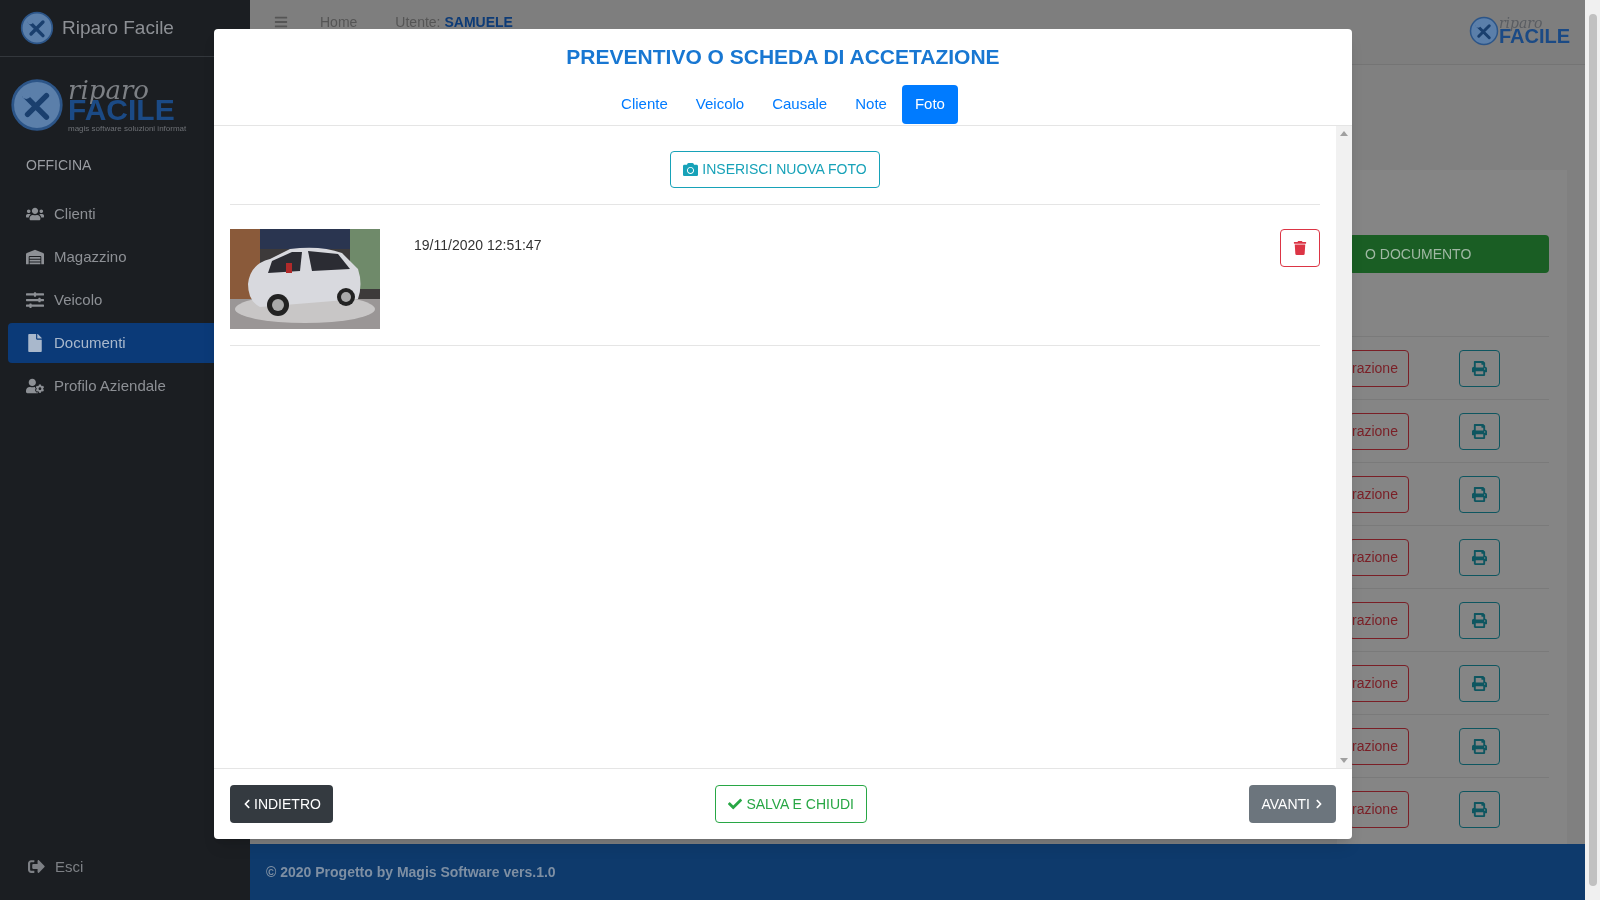 The height and width of the screenshot is (900, 1600). Describe the element at coordinates (775, 169) in the screenshot. I see `insert-photo-button: INSERISCI NUOVA FOTO` at that location.